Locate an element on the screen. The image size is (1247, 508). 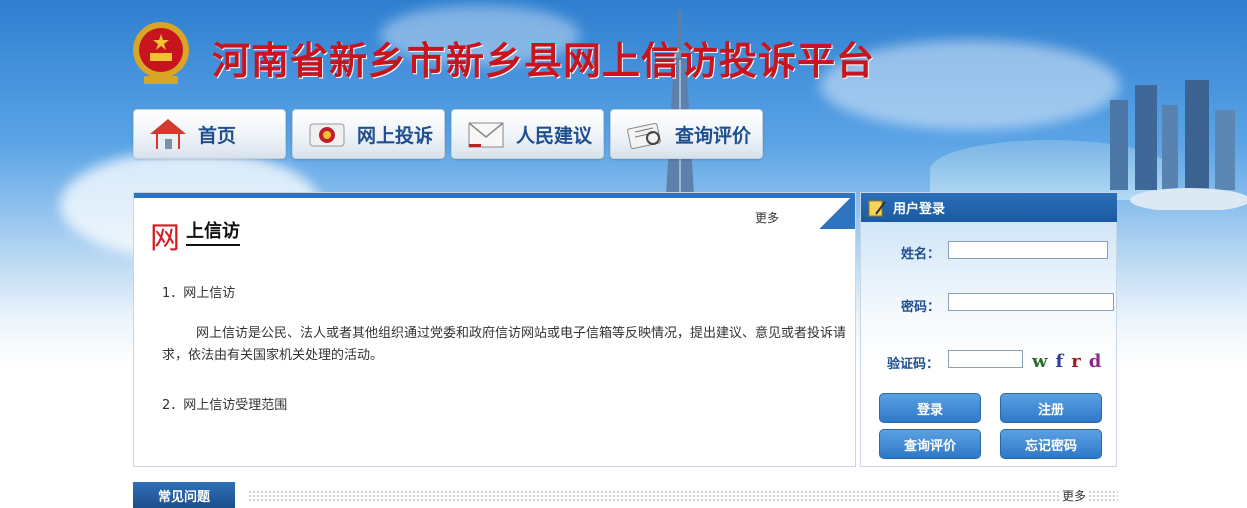
nav-online-complaint: 网上投诉 is located at coordinates (368, 134).